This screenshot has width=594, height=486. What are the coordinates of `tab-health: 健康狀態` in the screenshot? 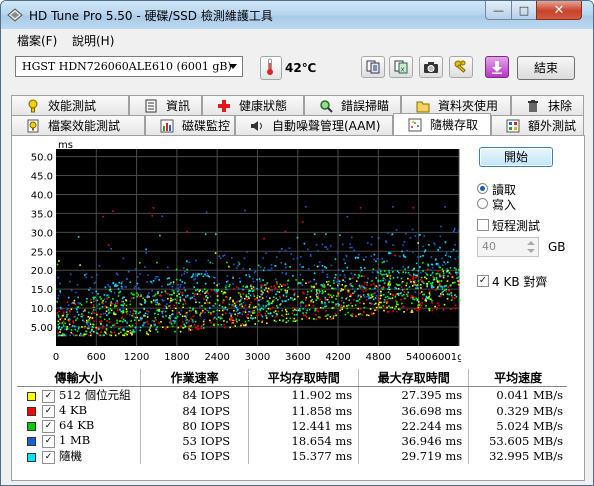 It's located at (253, 105).